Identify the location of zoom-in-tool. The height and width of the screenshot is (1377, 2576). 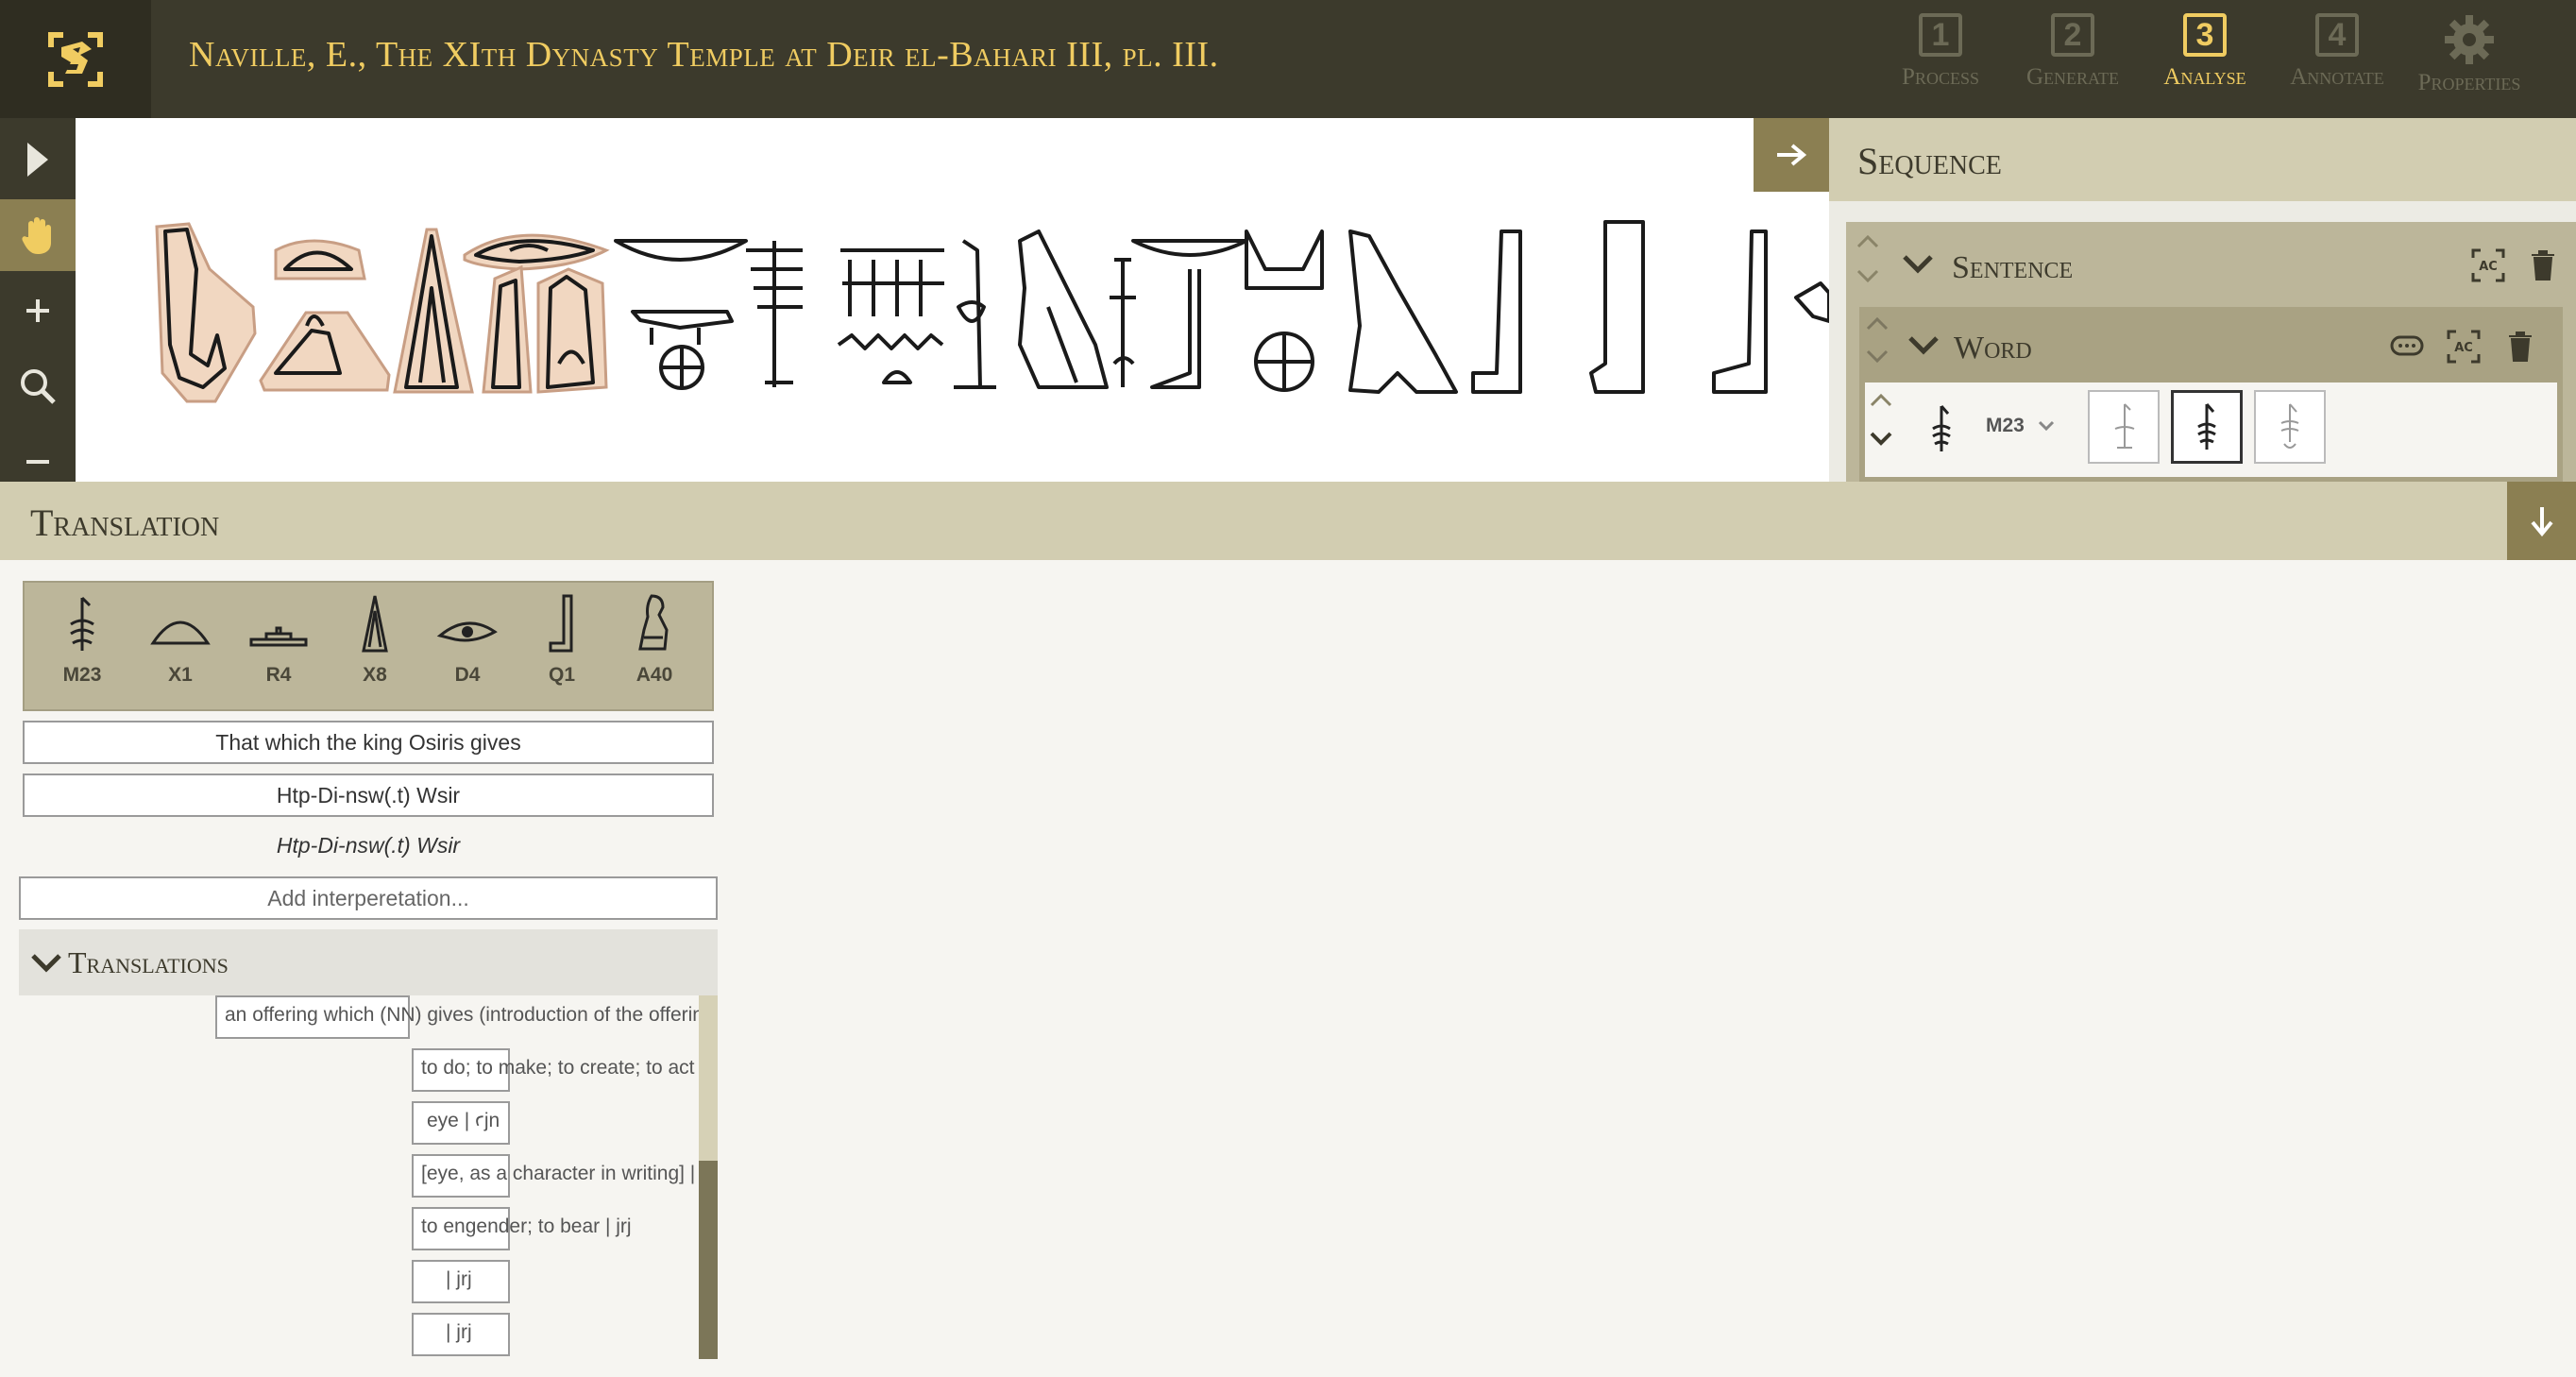
(38, 311).